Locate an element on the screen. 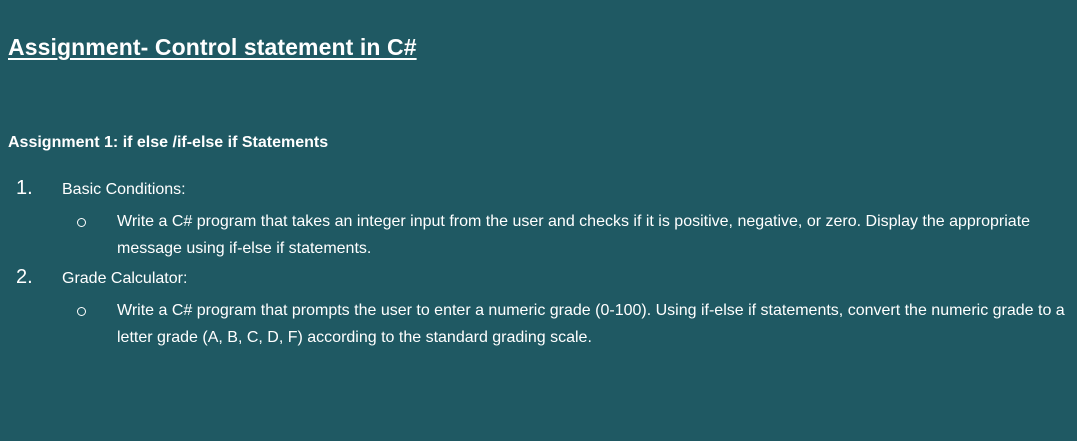 The height and width of the screenshot is (441, 1077). task-title: Basic Conditions: is located at coordinates (124, 189).